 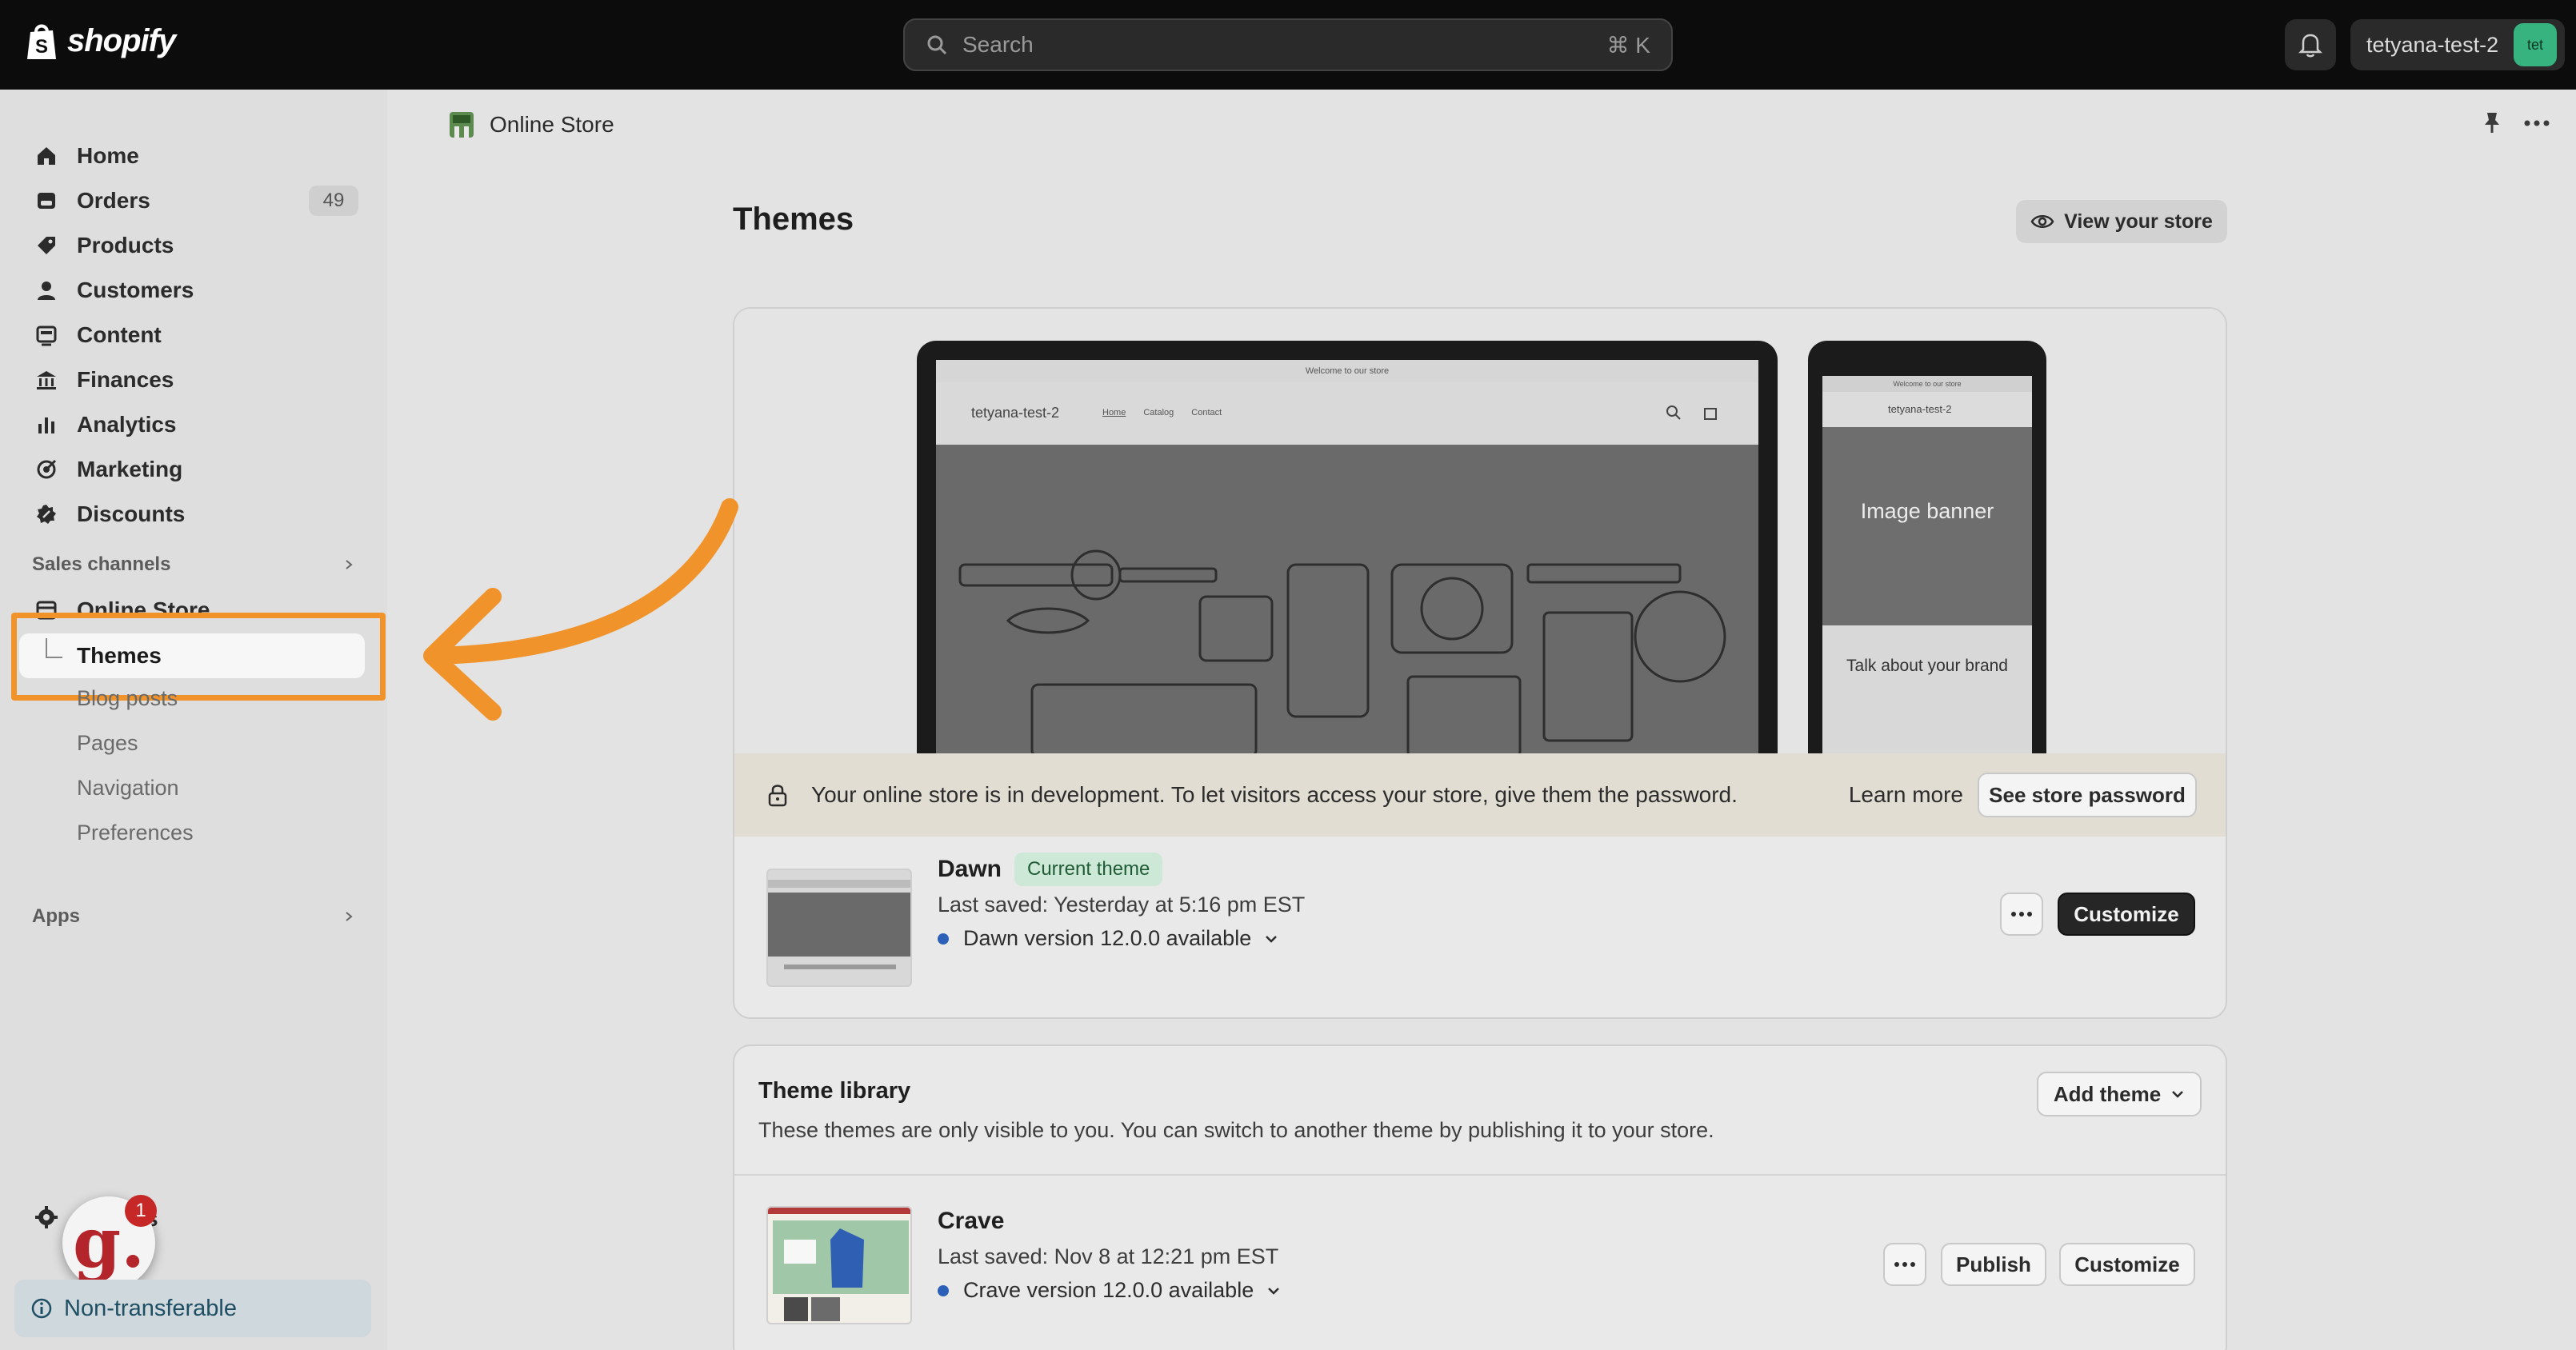 What do you see at coordinates (101, 564) in the screenshot?
I see `sales-channels-label: Sales channels` at bounding box center [101, 564].